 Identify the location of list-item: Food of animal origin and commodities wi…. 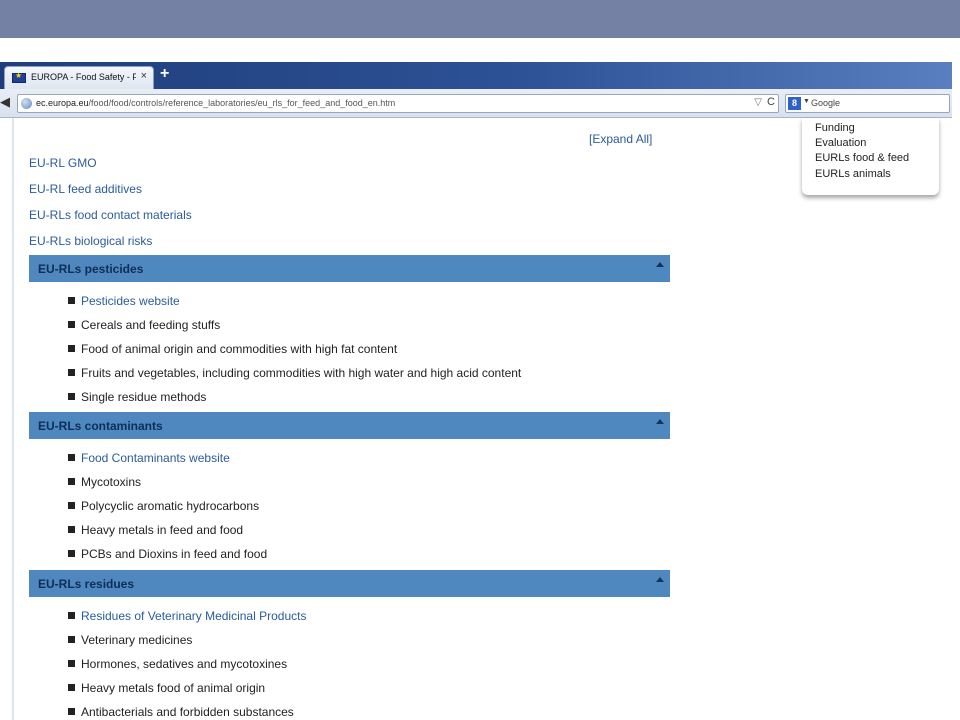
(232, 349).